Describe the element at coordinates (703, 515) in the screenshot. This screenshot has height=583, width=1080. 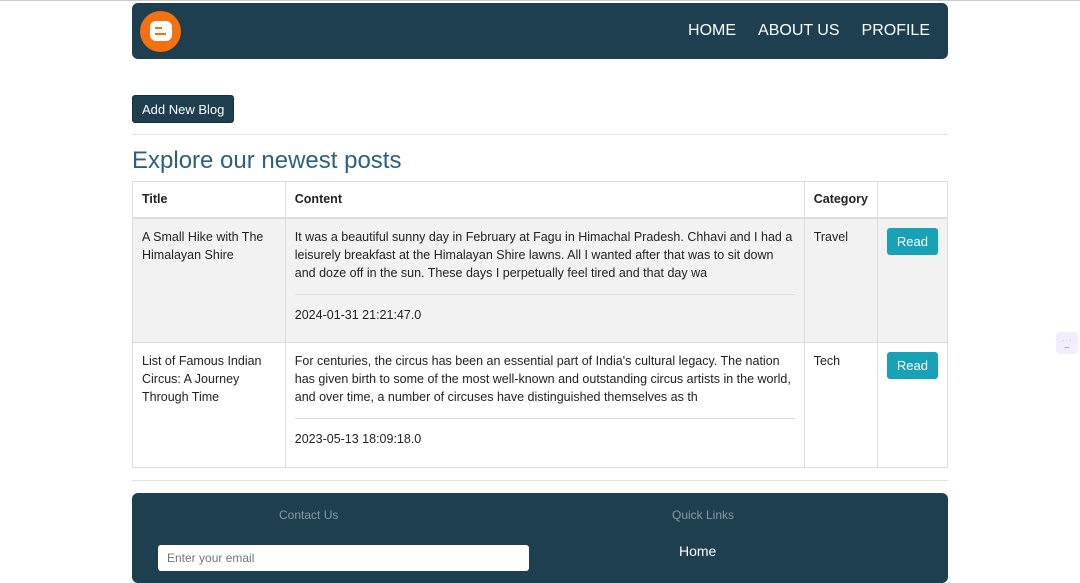
I see `quick-links-heading: Quick Links` at that location.